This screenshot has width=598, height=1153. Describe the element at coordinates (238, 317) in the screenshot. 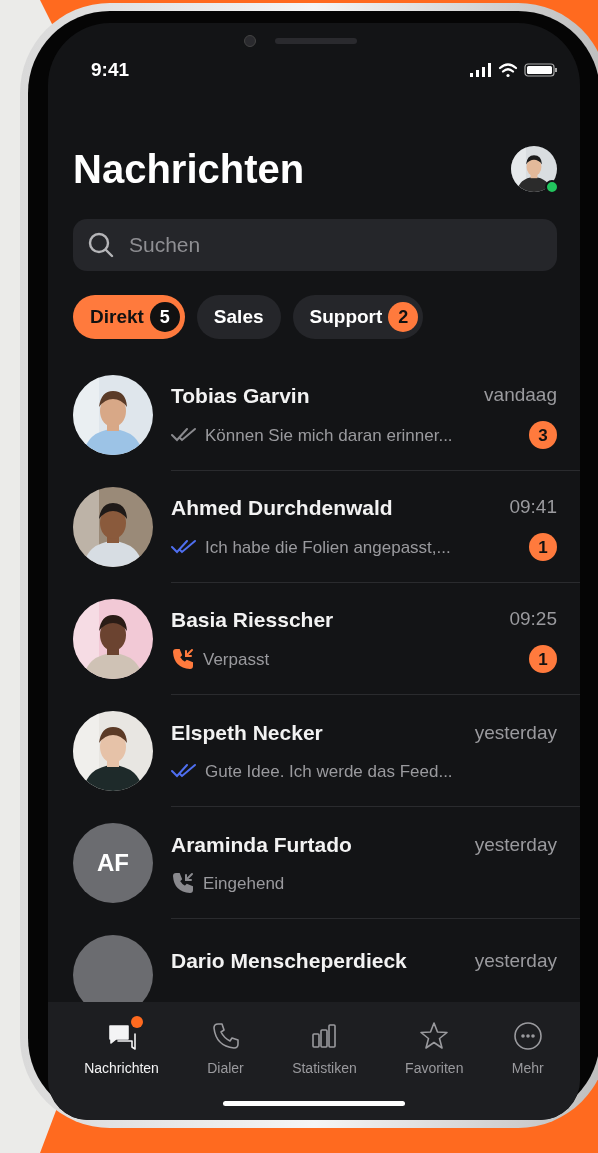

I see `filter-tab: Sales` at that location.